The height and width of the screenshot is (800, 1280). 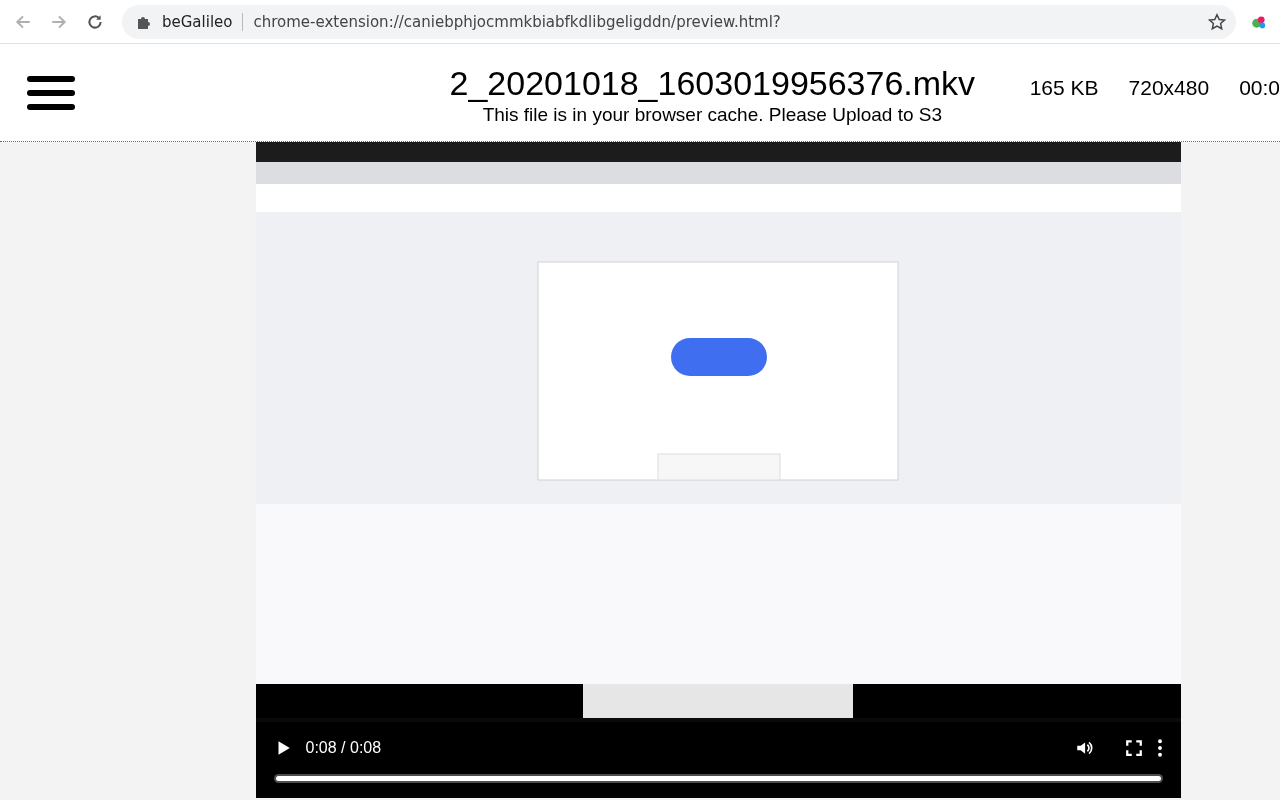 I want to click on time-display: 0:08 / 0:08, so click(x=343, y=748).